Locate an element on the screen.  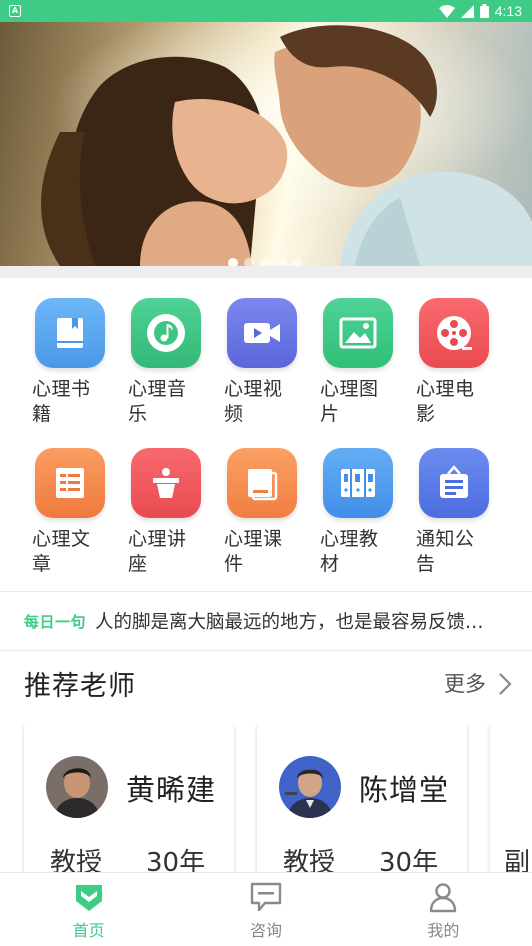
teacher-card: 黄晞建 教授 30年 is located at coordinates (129, 799).